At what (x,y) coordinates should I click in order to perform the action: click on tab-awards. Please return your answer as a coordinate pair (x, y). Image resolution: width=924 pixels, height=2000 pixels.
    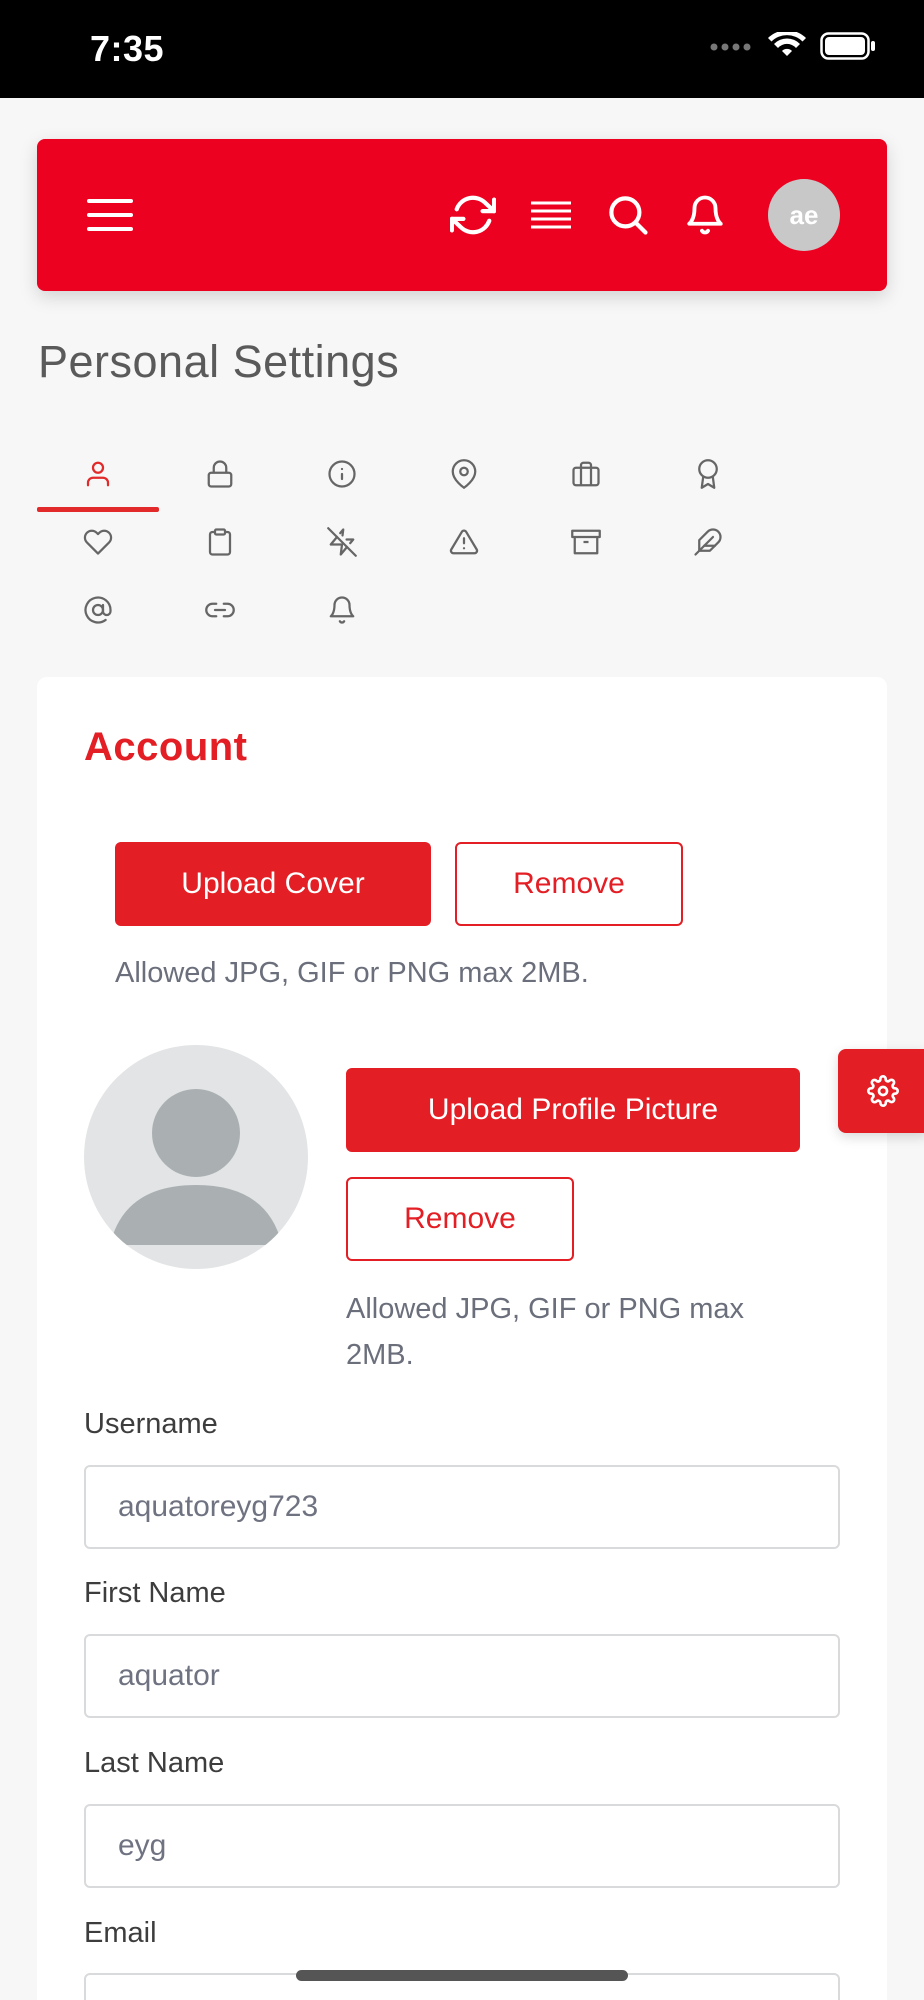
    Looking at the image, I should click on (708, 474).